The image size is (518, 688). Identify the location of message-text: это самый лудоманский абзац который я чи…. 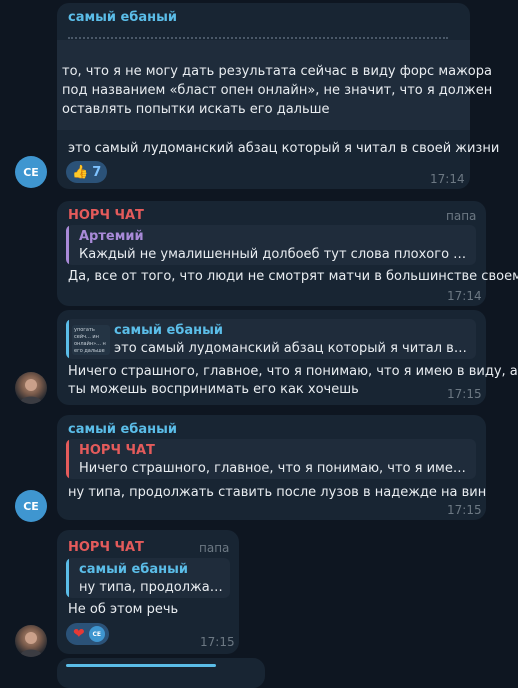
(284, 148).